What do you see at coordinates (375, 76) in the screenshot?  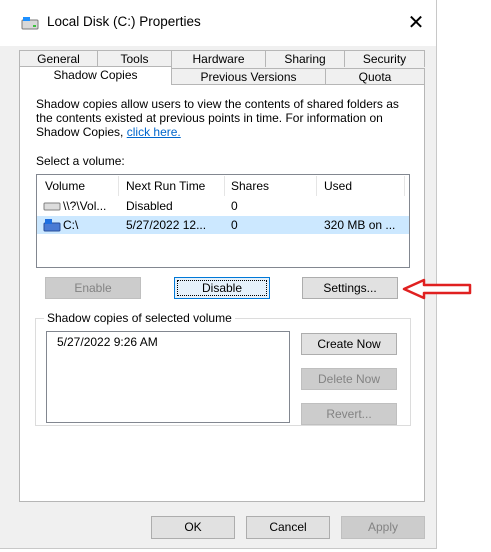 I see `tab-quota: Quota` at bounding box center [375, 76].